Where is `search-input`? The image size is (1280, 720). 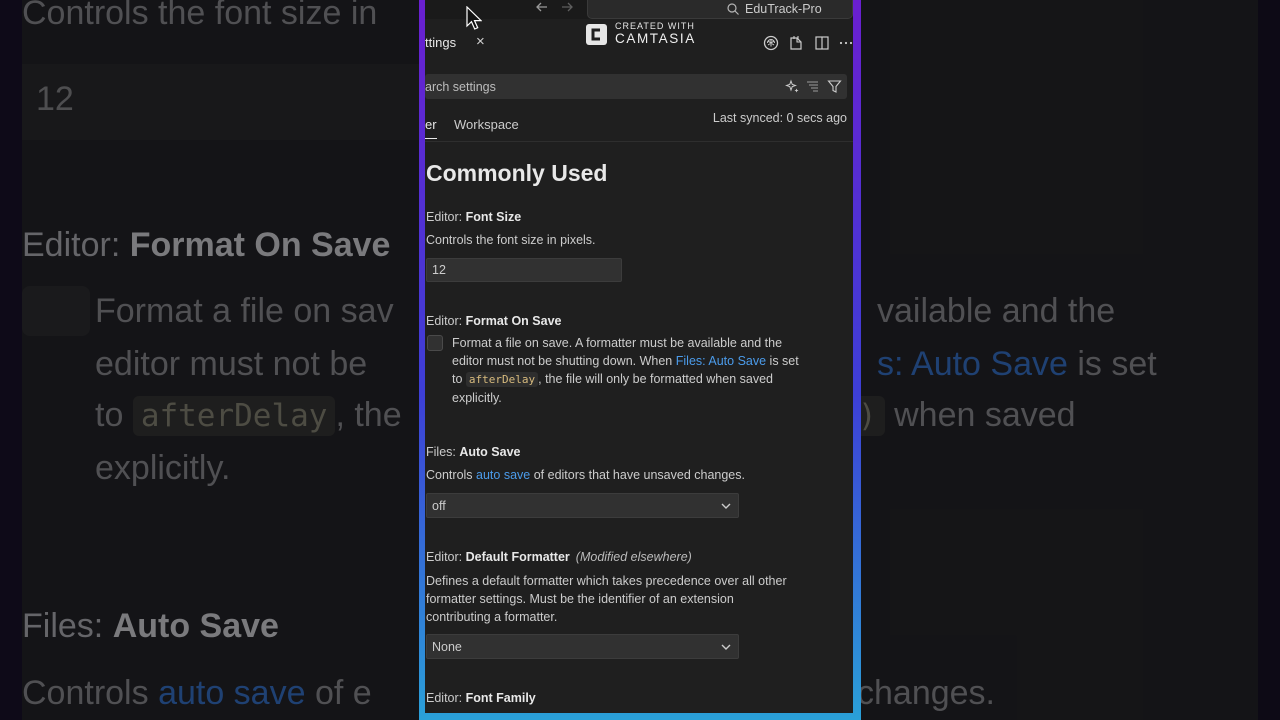
search-input is located at coordinates (600, 86).